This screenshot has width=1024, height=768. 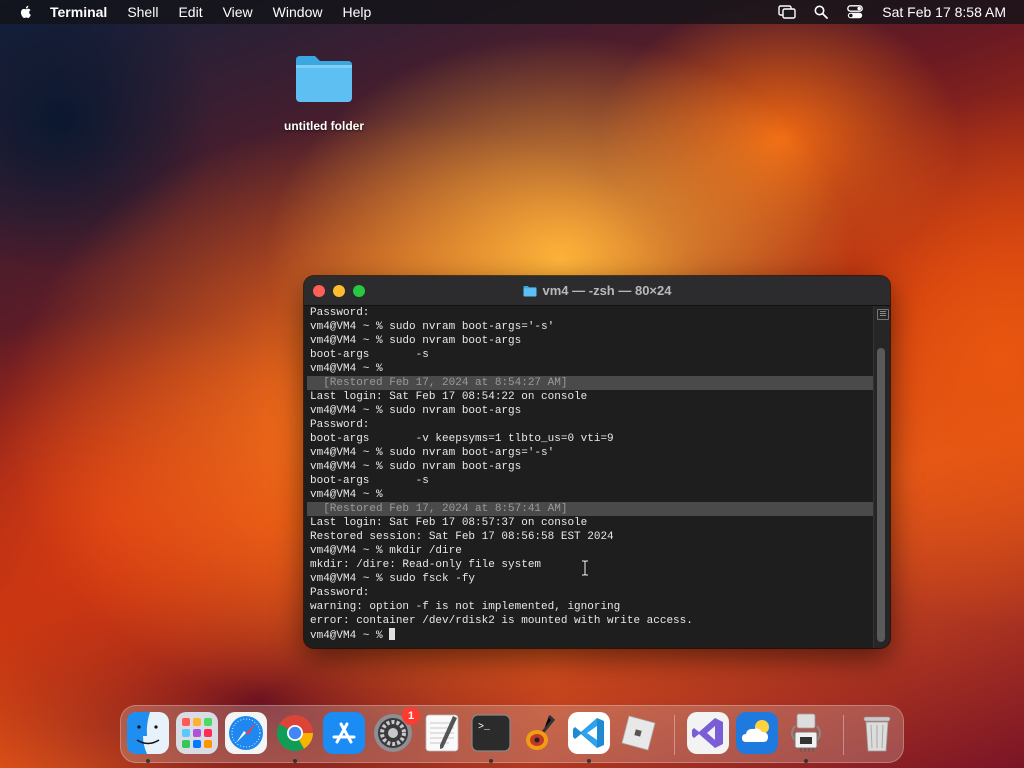 What do you see at coordinates (386, 551) in the screenshot?
I see `terminal-line: vm4@VM4 ~ % mkdir /dire` at bounding box center [386, 551].